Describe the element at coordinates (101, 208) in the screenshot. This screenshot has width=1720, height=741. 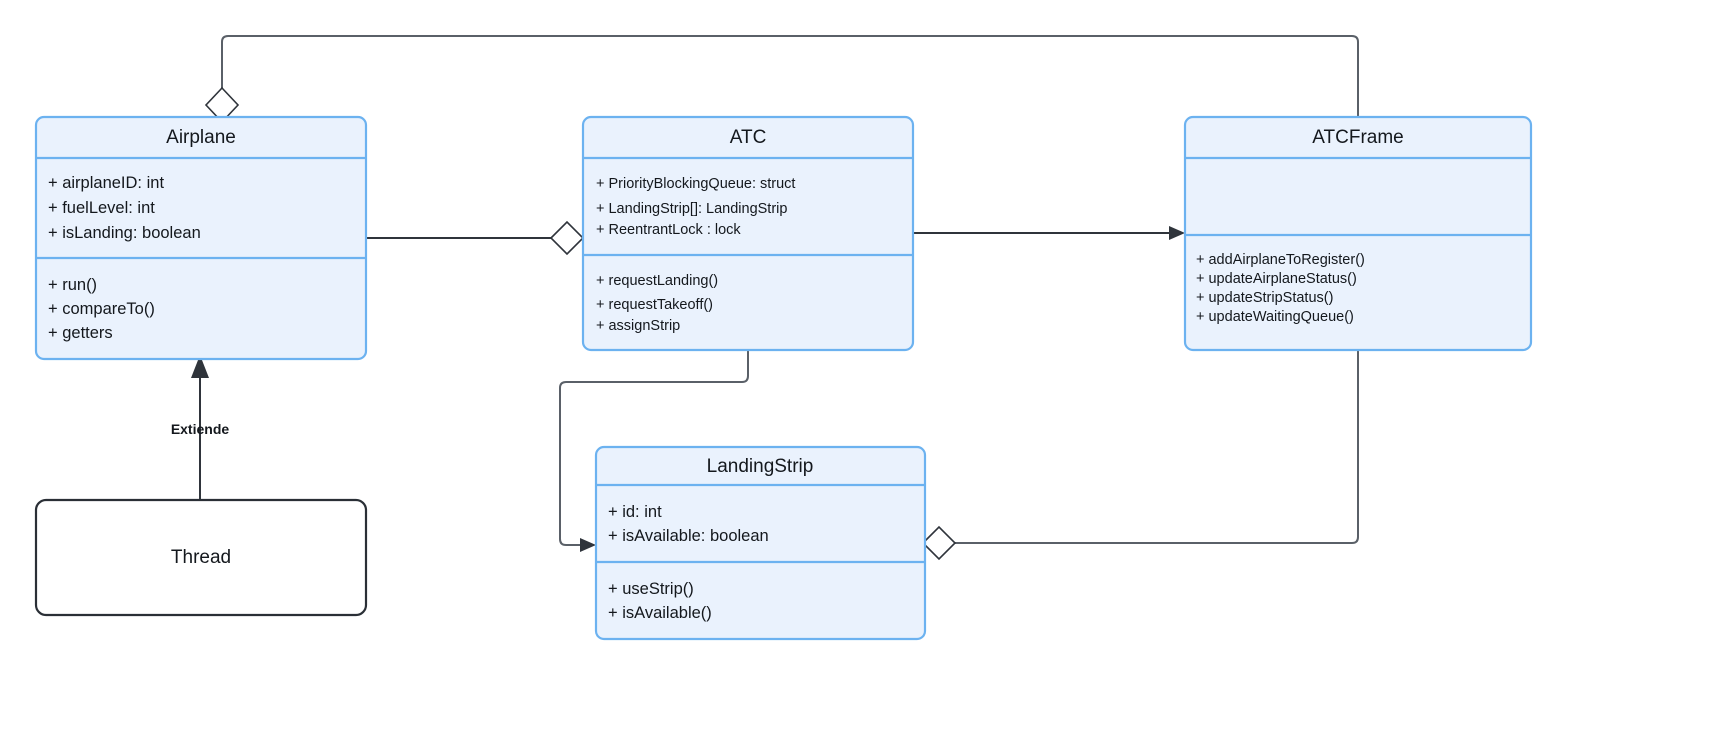
I see `airplane-attribute: + fuelLevel: int` at that location.